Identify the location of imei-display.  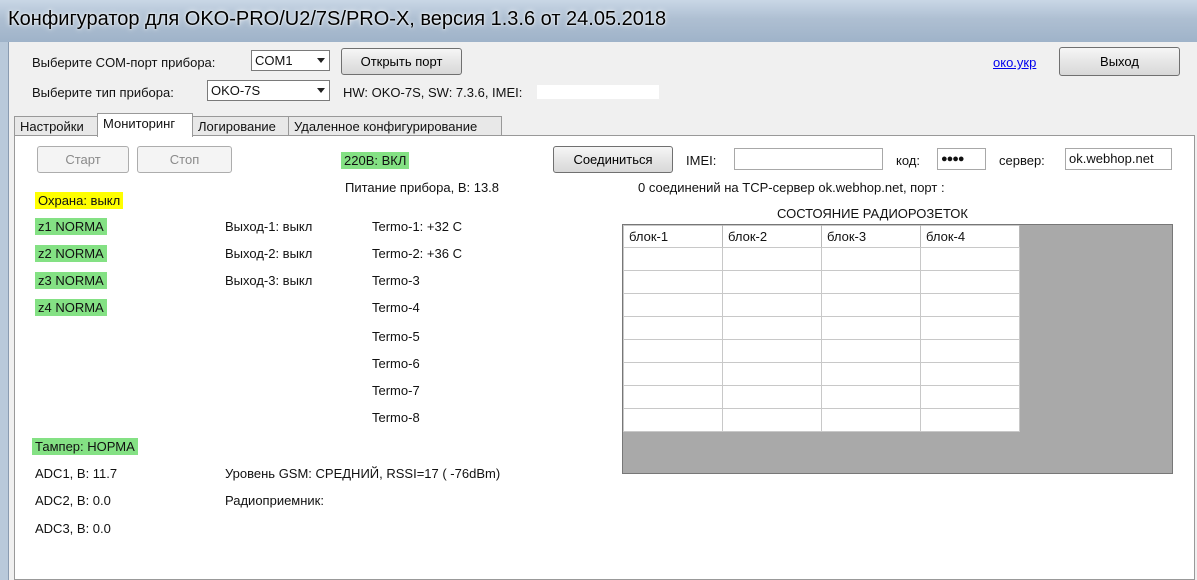
(598, 92).